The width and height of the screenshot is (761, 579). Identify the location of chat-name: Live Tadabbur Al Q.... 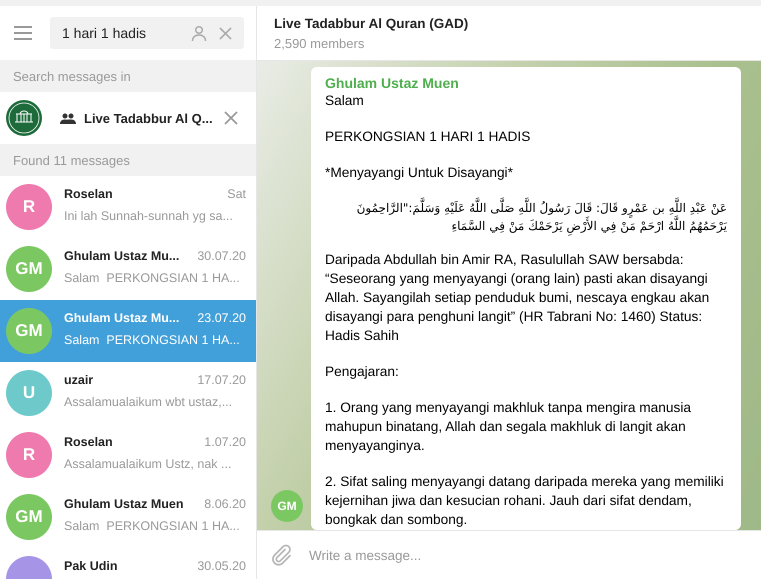
(149, 118).